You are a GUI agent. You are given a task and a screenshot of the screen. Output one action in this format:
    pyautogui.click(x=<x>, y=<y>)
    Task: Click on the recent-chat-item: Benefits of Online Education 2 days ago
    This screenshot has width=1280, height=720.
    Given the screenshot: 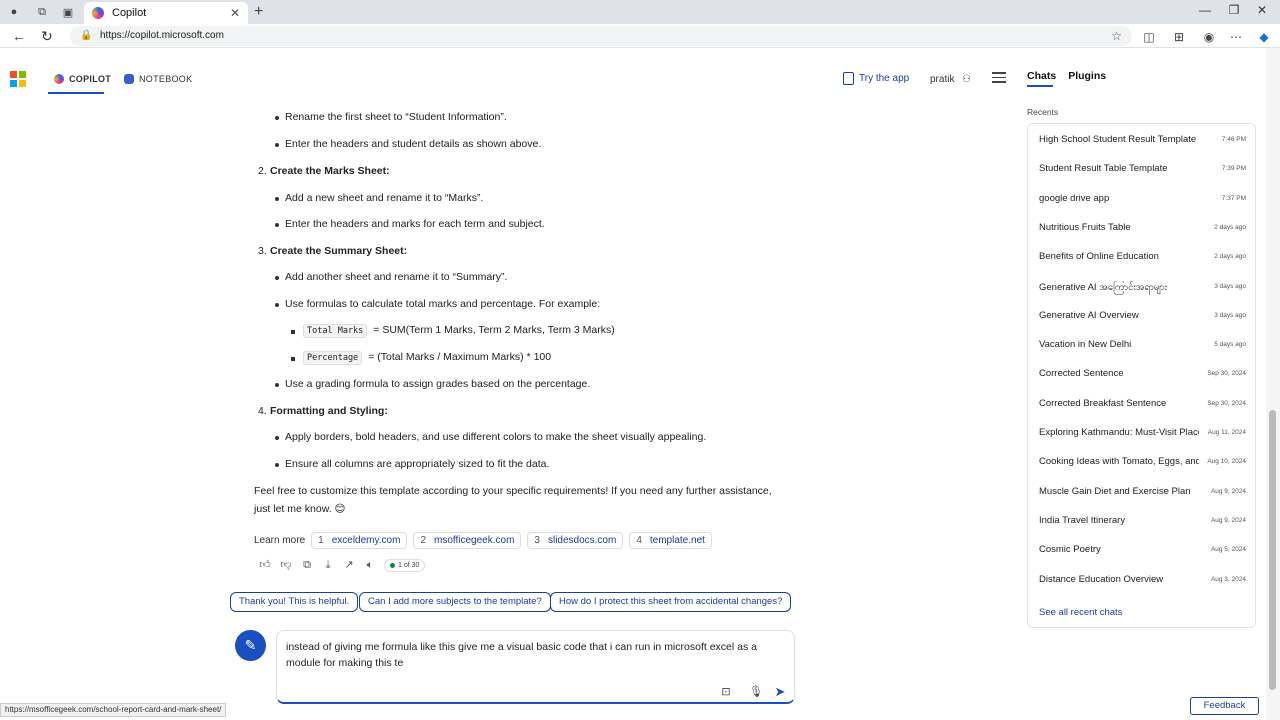 What is the action you would take?
    pyautogui.click(x=1142, y=259)
    